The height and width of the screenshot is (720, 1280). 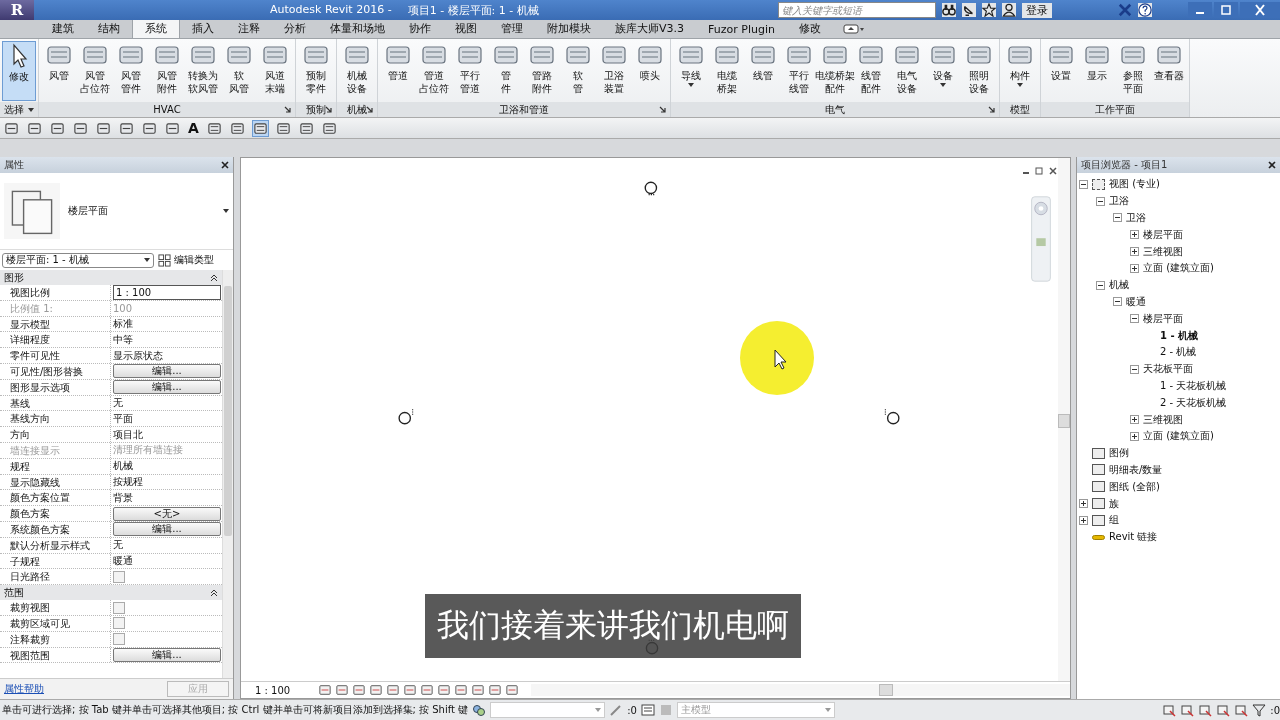 I want to click on ribbon-tool-button: 喷头, so click(x=650, y=70).